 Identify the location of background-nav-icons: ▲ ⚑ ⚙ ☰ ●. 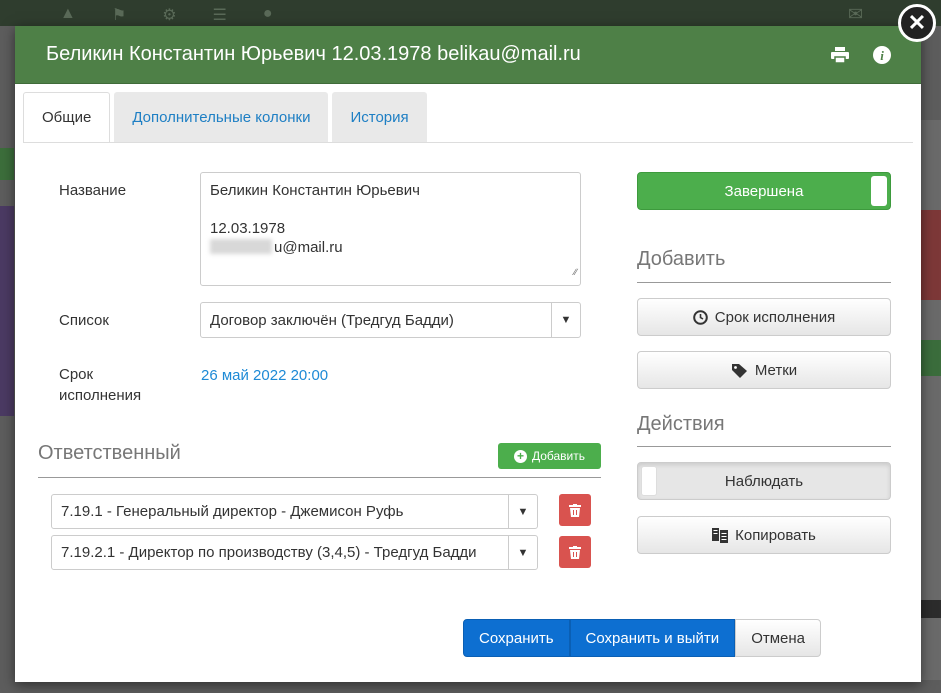
(166, 14).